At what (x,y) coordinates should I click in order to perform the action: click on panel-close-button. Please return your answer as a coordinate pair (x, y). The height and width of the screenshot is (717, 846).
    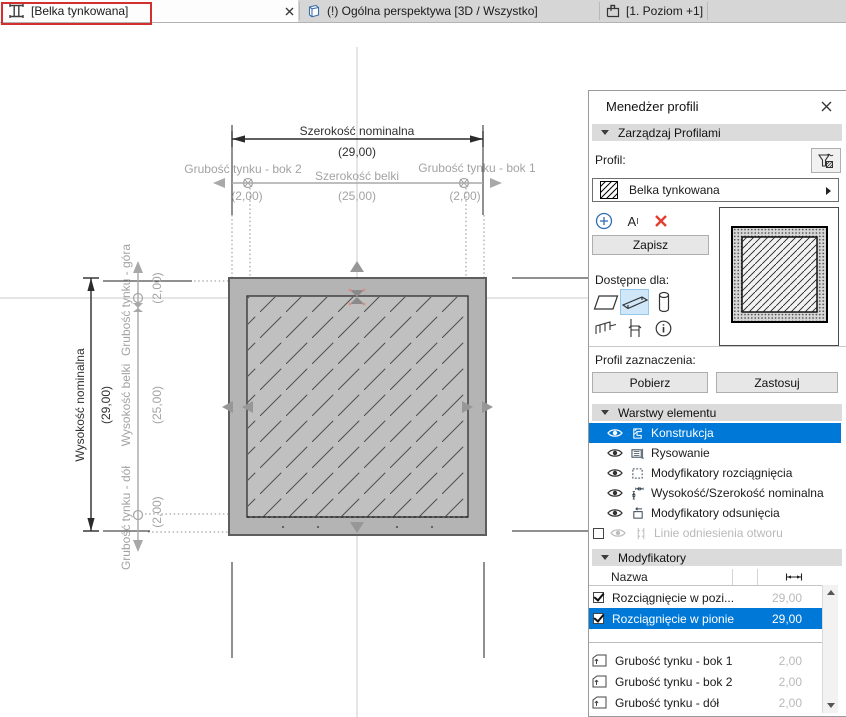
    Looking at the image, I should click on (826, 106).